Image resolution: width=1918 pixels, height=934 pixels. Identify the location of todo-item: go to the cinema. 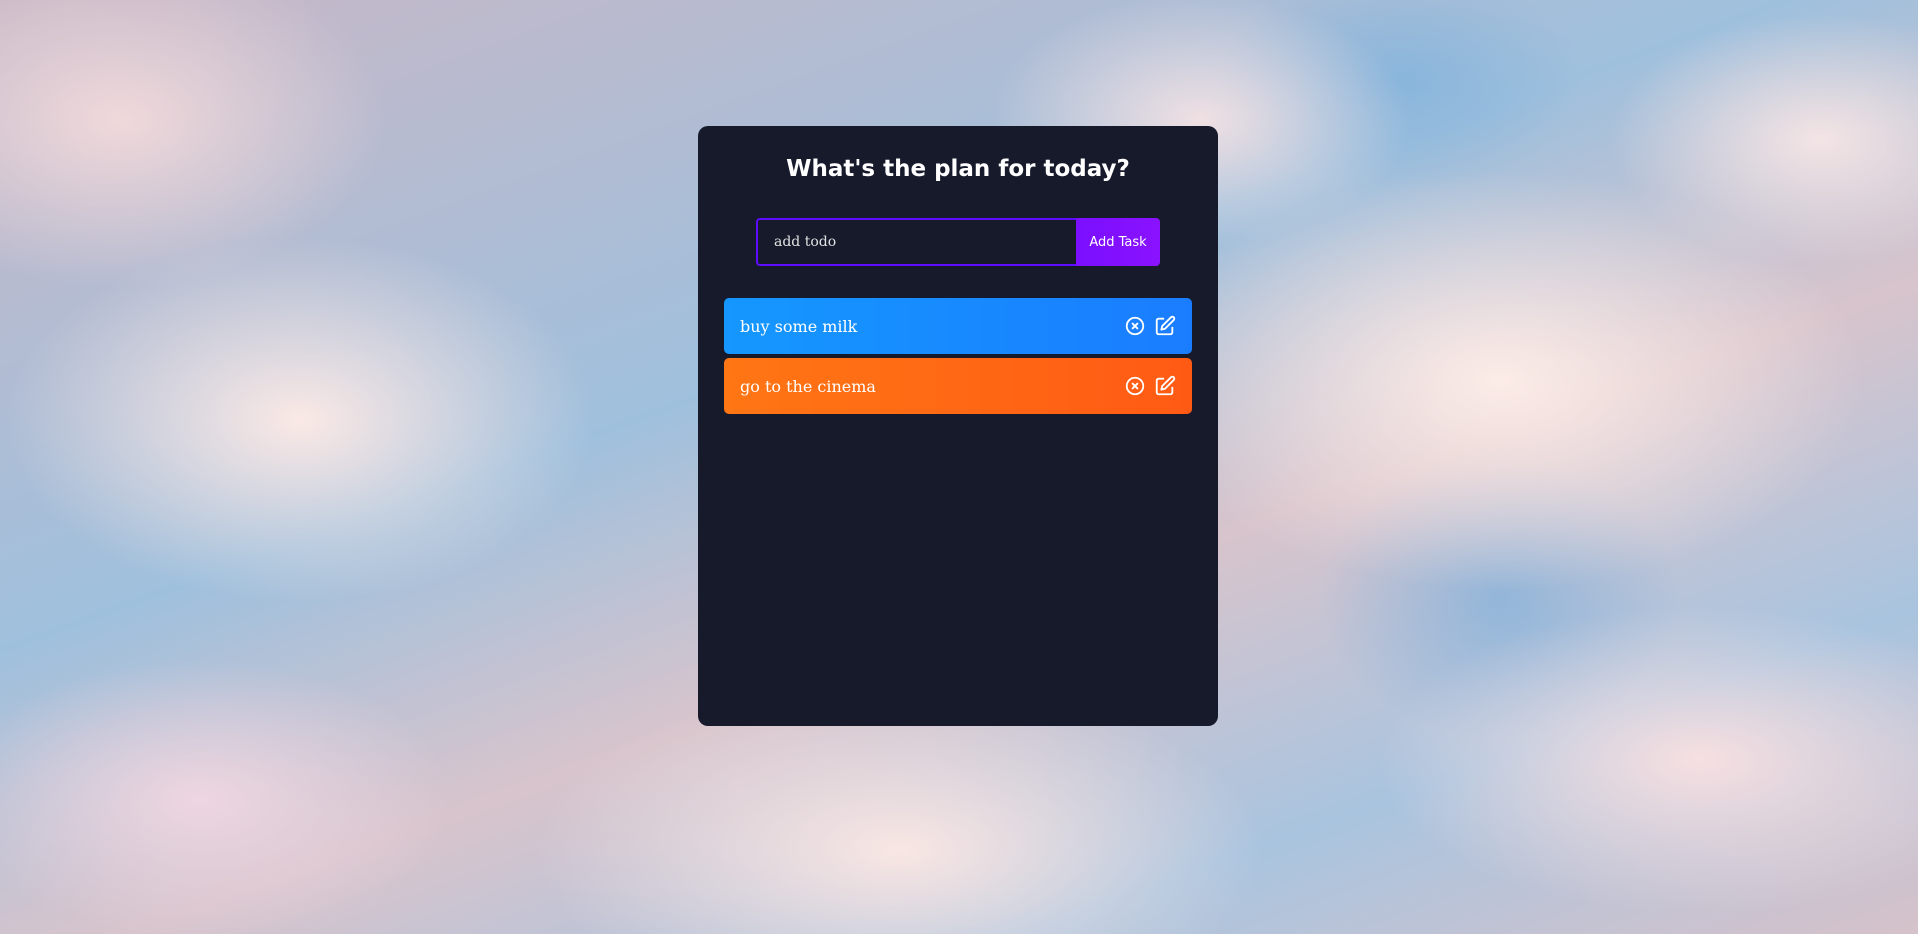
(958, 386).